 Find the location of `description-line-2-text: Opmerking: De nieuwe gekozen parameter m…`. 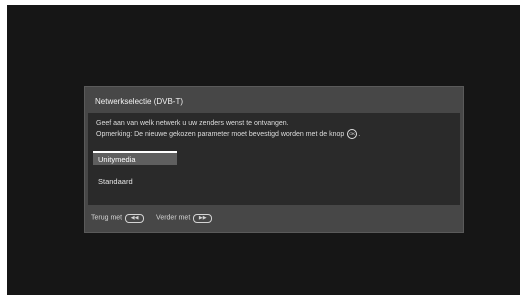

description-line-2-text: Opmerking: De nieuwe gekozen parameter m… is located at coordinates (220, 134).